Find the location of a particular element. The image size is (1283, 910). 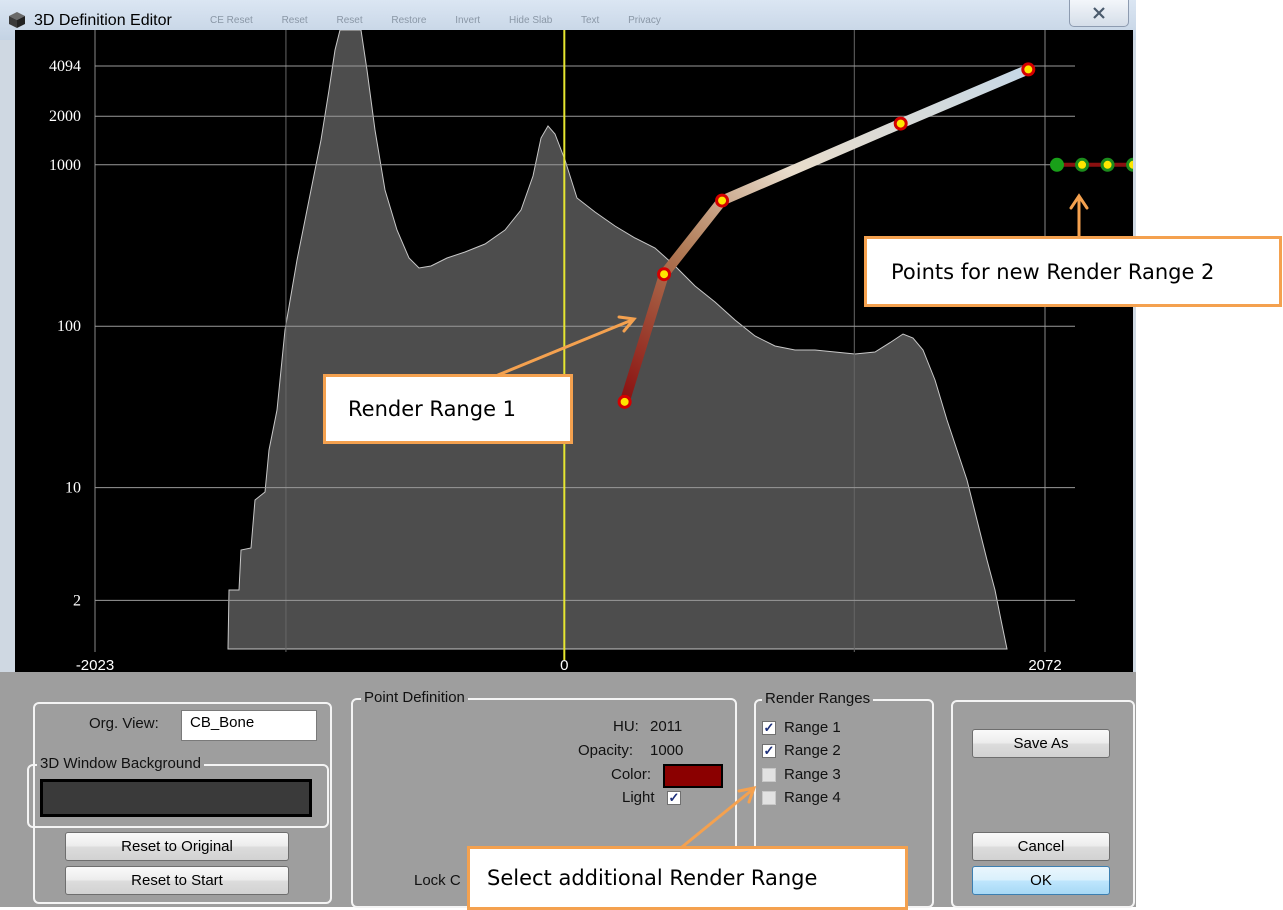

cancel-button: Cancel is located at coordinates (1041, 846).